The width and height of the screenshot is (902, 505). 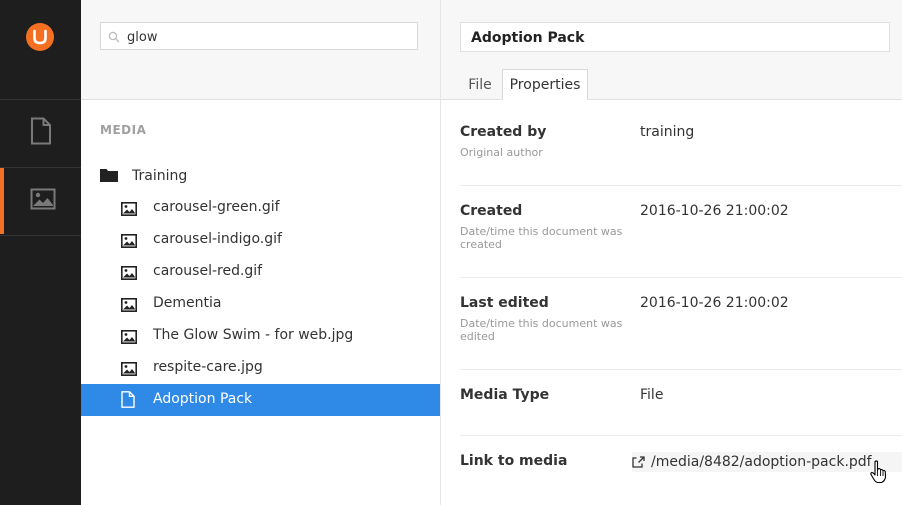 What do you see at coordinates (652, 395) in the screenshot?
I see `property-value: File` at bounding box center [652, 395].